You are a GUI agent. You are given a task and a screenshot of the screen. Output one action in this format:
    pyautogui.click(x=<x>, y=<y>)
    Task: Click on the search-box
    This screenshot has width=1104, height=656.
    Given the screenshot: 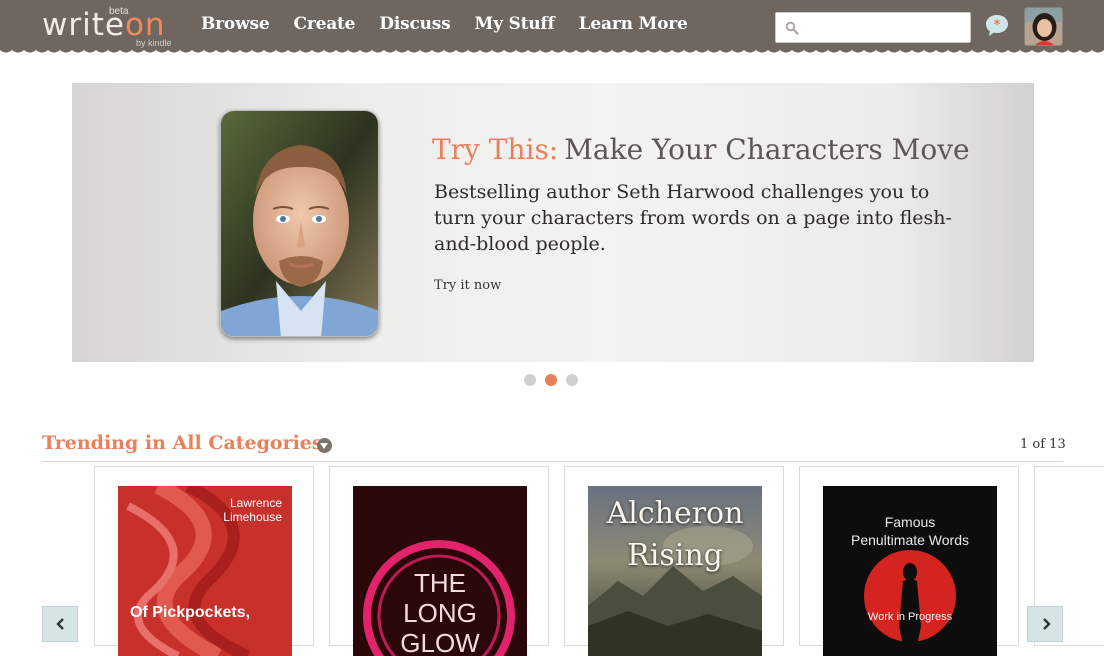 What is the action you would take?
    pyautogui.click(x=873, y=27)
    